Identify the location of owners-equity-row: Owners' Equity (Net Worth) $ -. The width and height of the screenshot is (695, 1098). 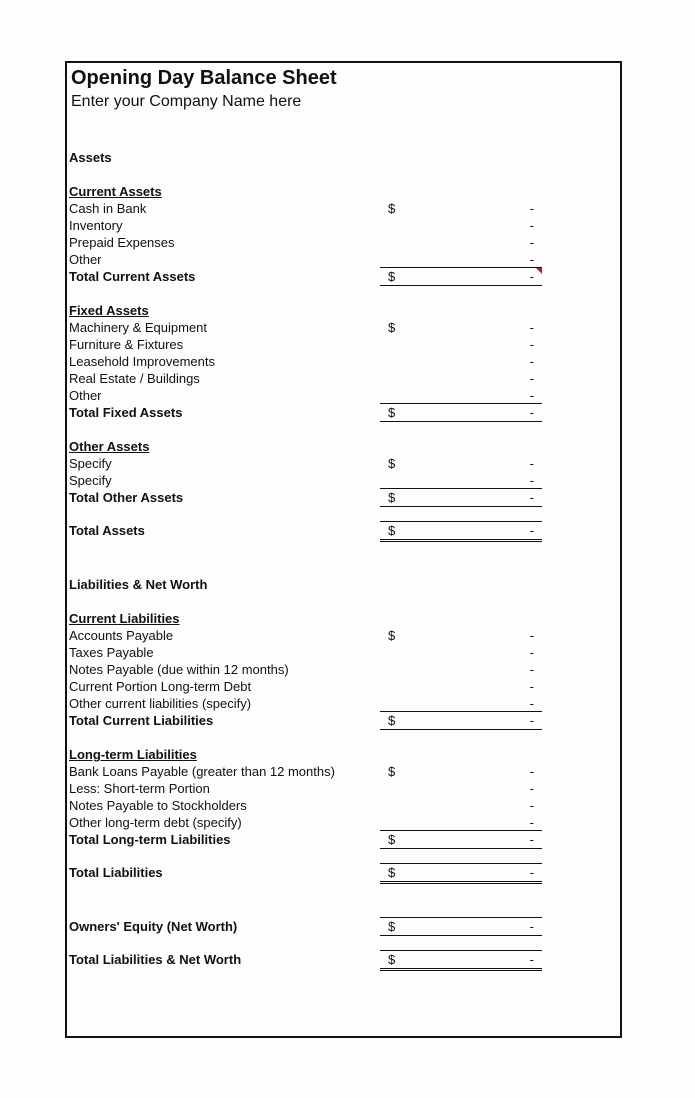
(343, 926).